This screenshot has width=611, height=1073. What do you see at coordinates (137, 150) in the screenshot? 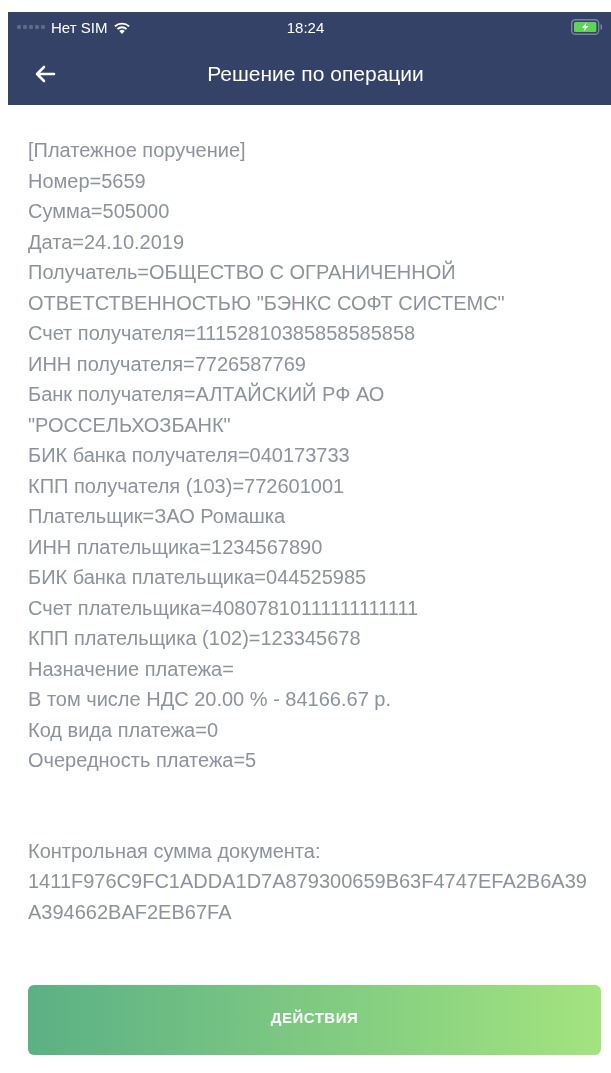
I see `document-line: [Платежное поручение]` at bounding box center [137, 150].